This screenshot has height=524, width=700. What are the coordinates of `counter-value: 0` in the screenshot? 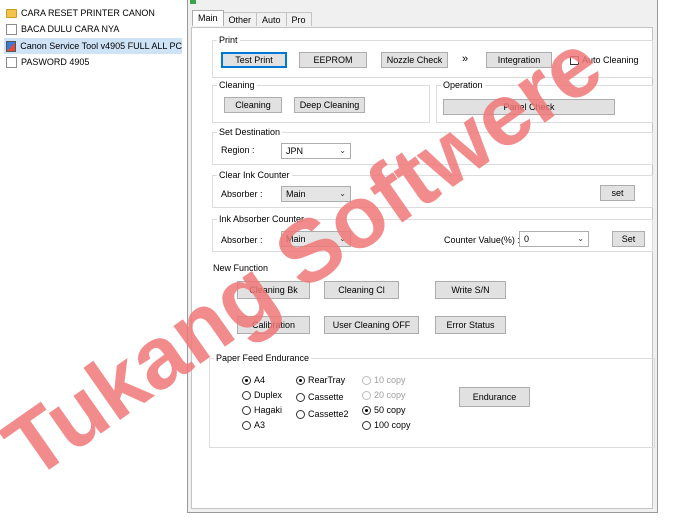 It's located at (527, 239).